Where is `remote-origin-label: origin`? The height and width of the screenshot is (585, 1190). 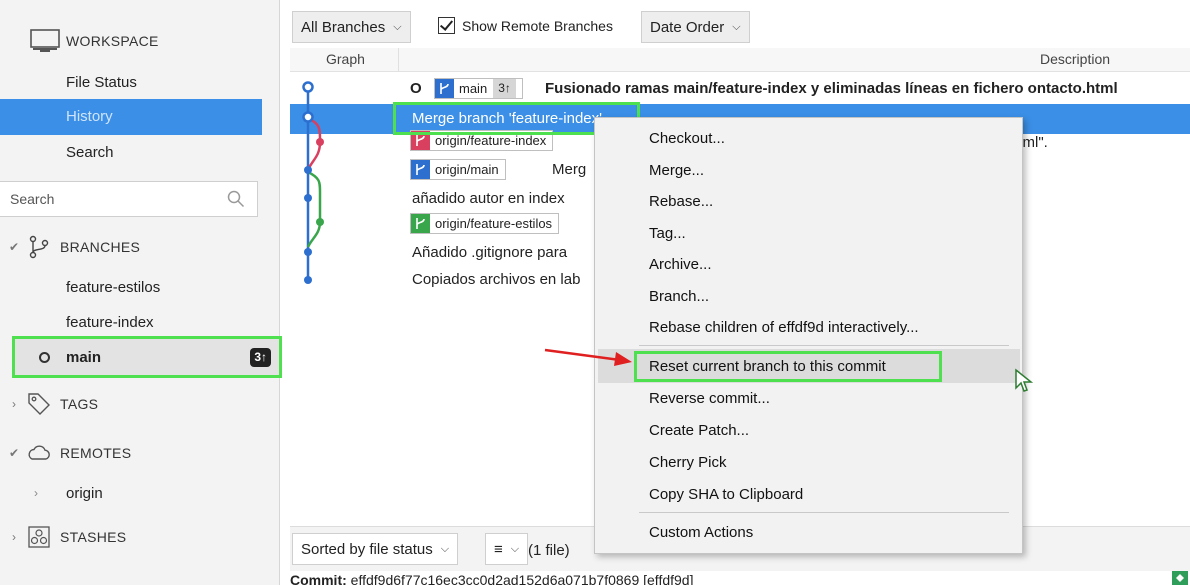
remote-origin-label: origin is located at coordinates (84, 493).